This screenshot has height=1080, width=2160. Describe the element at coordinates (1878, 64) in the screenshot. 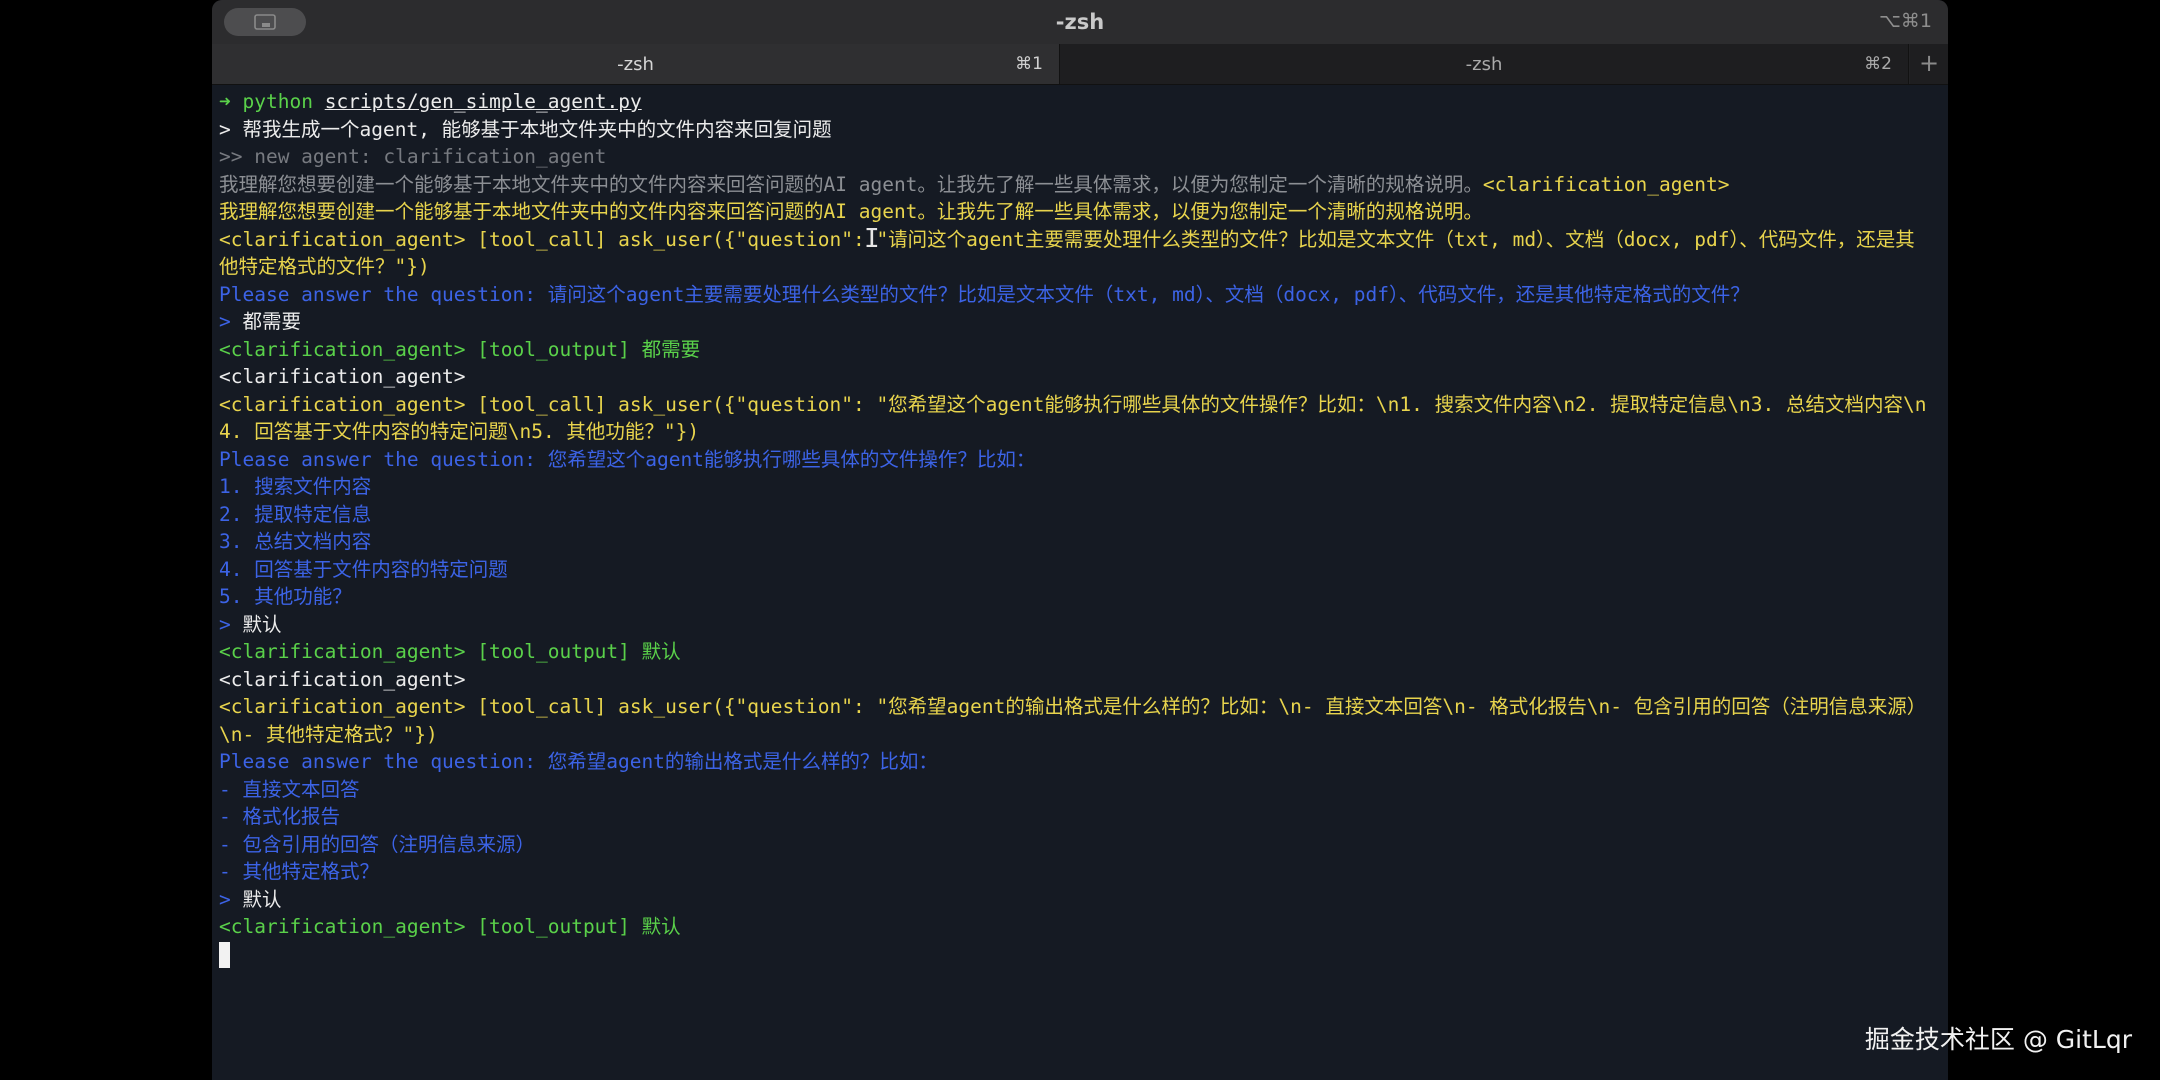

I see `tab-shortcut: ⌘2` at that location.